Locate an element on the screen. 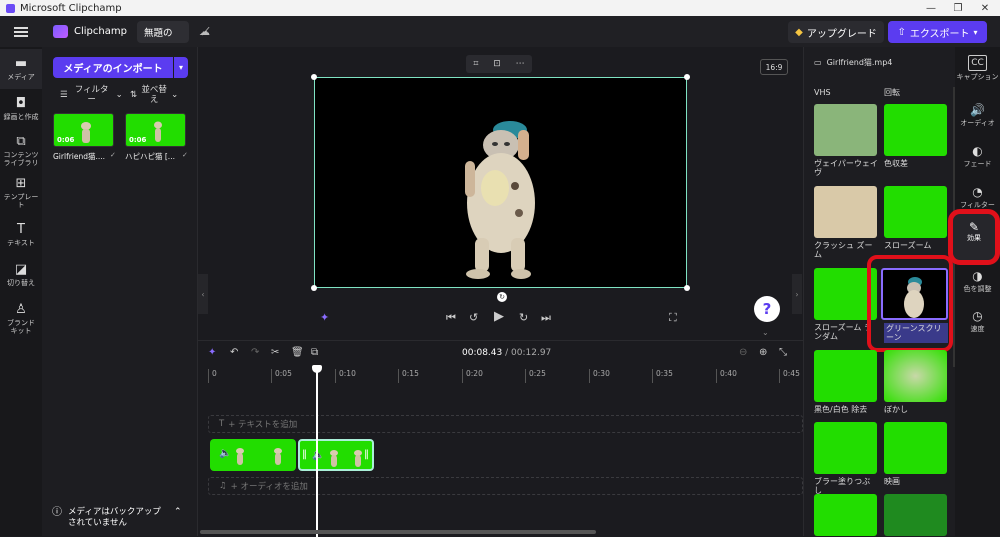 The width and height of the screenshot is (1000, 537). timeline-scrollbar is located at coordinates (398, 532).